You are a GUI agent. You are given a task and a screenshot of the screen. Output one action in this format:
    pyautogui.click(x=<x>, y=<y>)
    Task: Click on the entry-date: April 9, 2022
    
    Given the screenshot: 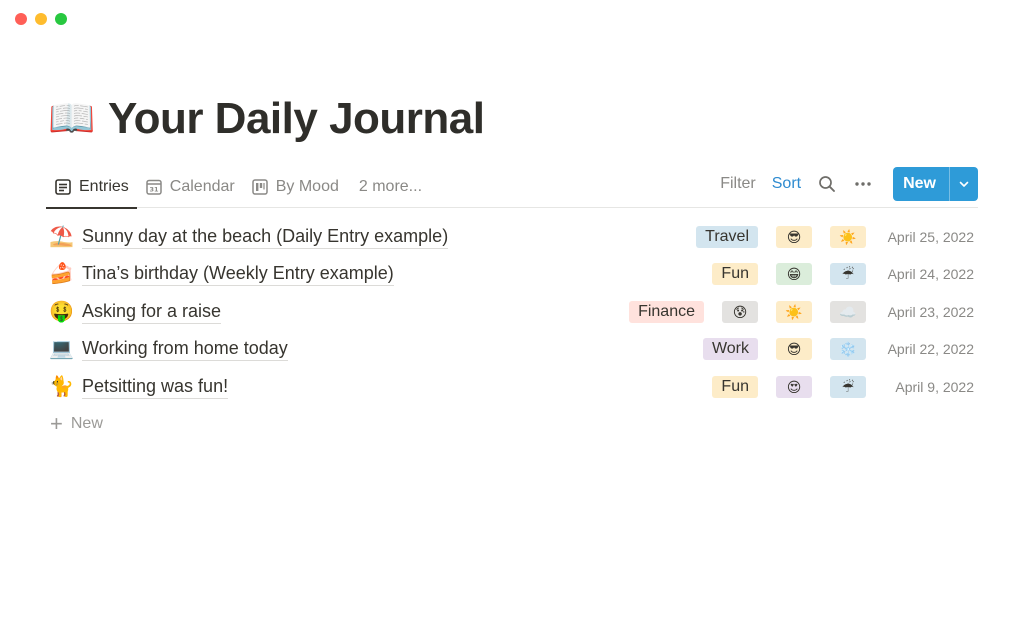 What is the action you would take?
    pyautogui.click(x=934, y=386)
    